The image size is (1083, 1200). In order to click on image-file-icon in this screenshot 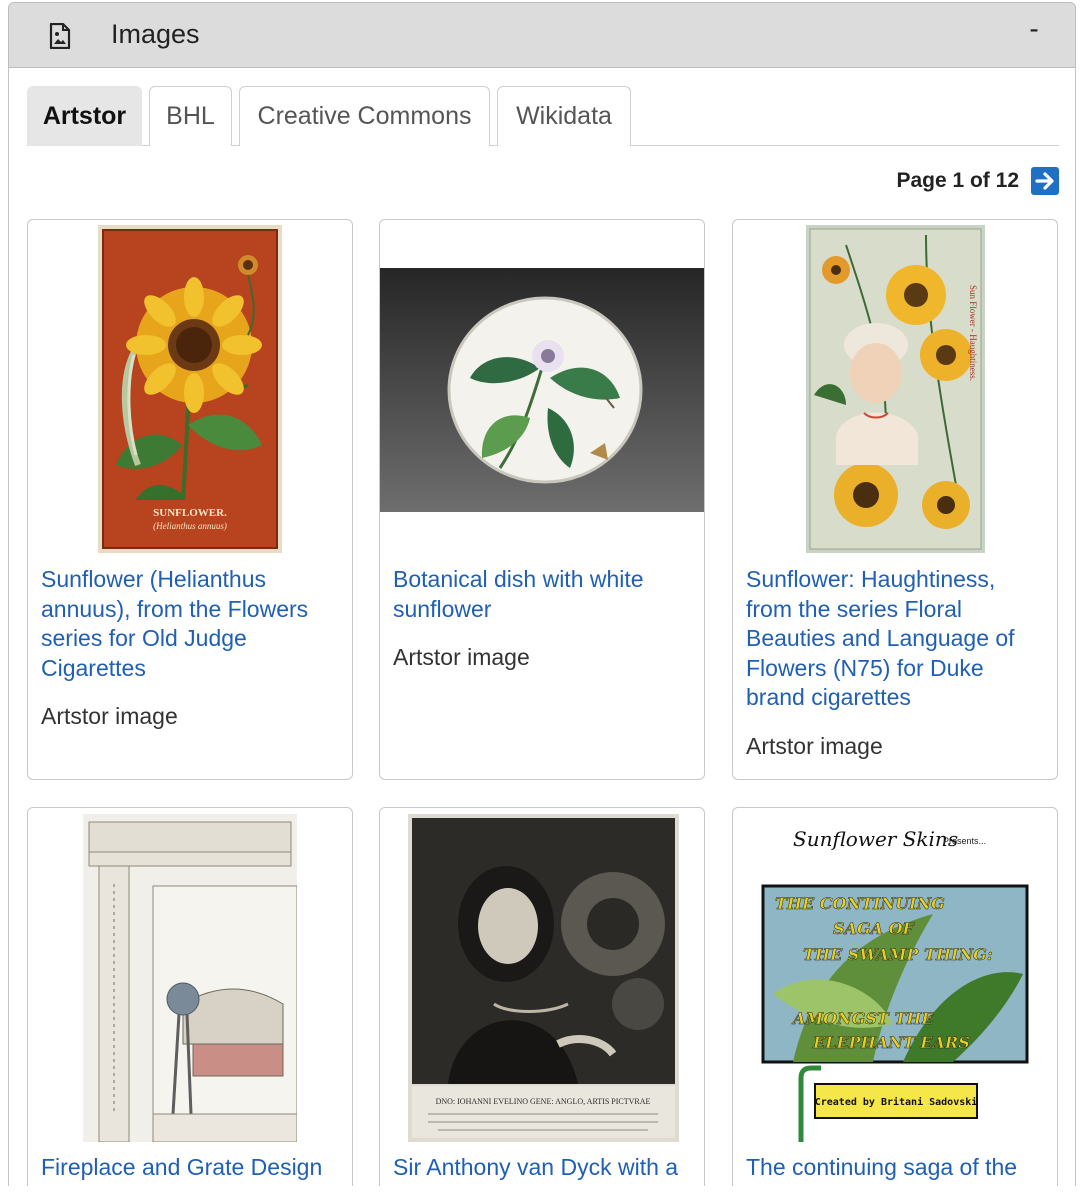, I will do `click(60, 36)`.